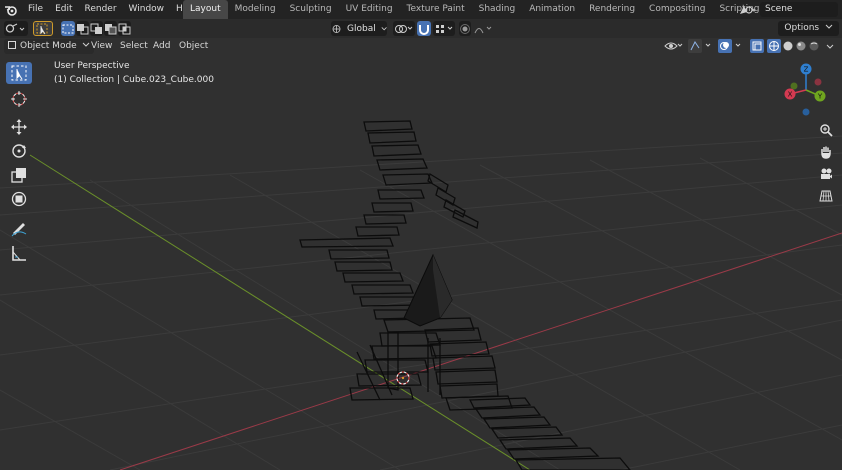 Image resolution: width=842 pixels, height=470 pixels. I want to click on shading-wireframe-button, so click(774, 46).